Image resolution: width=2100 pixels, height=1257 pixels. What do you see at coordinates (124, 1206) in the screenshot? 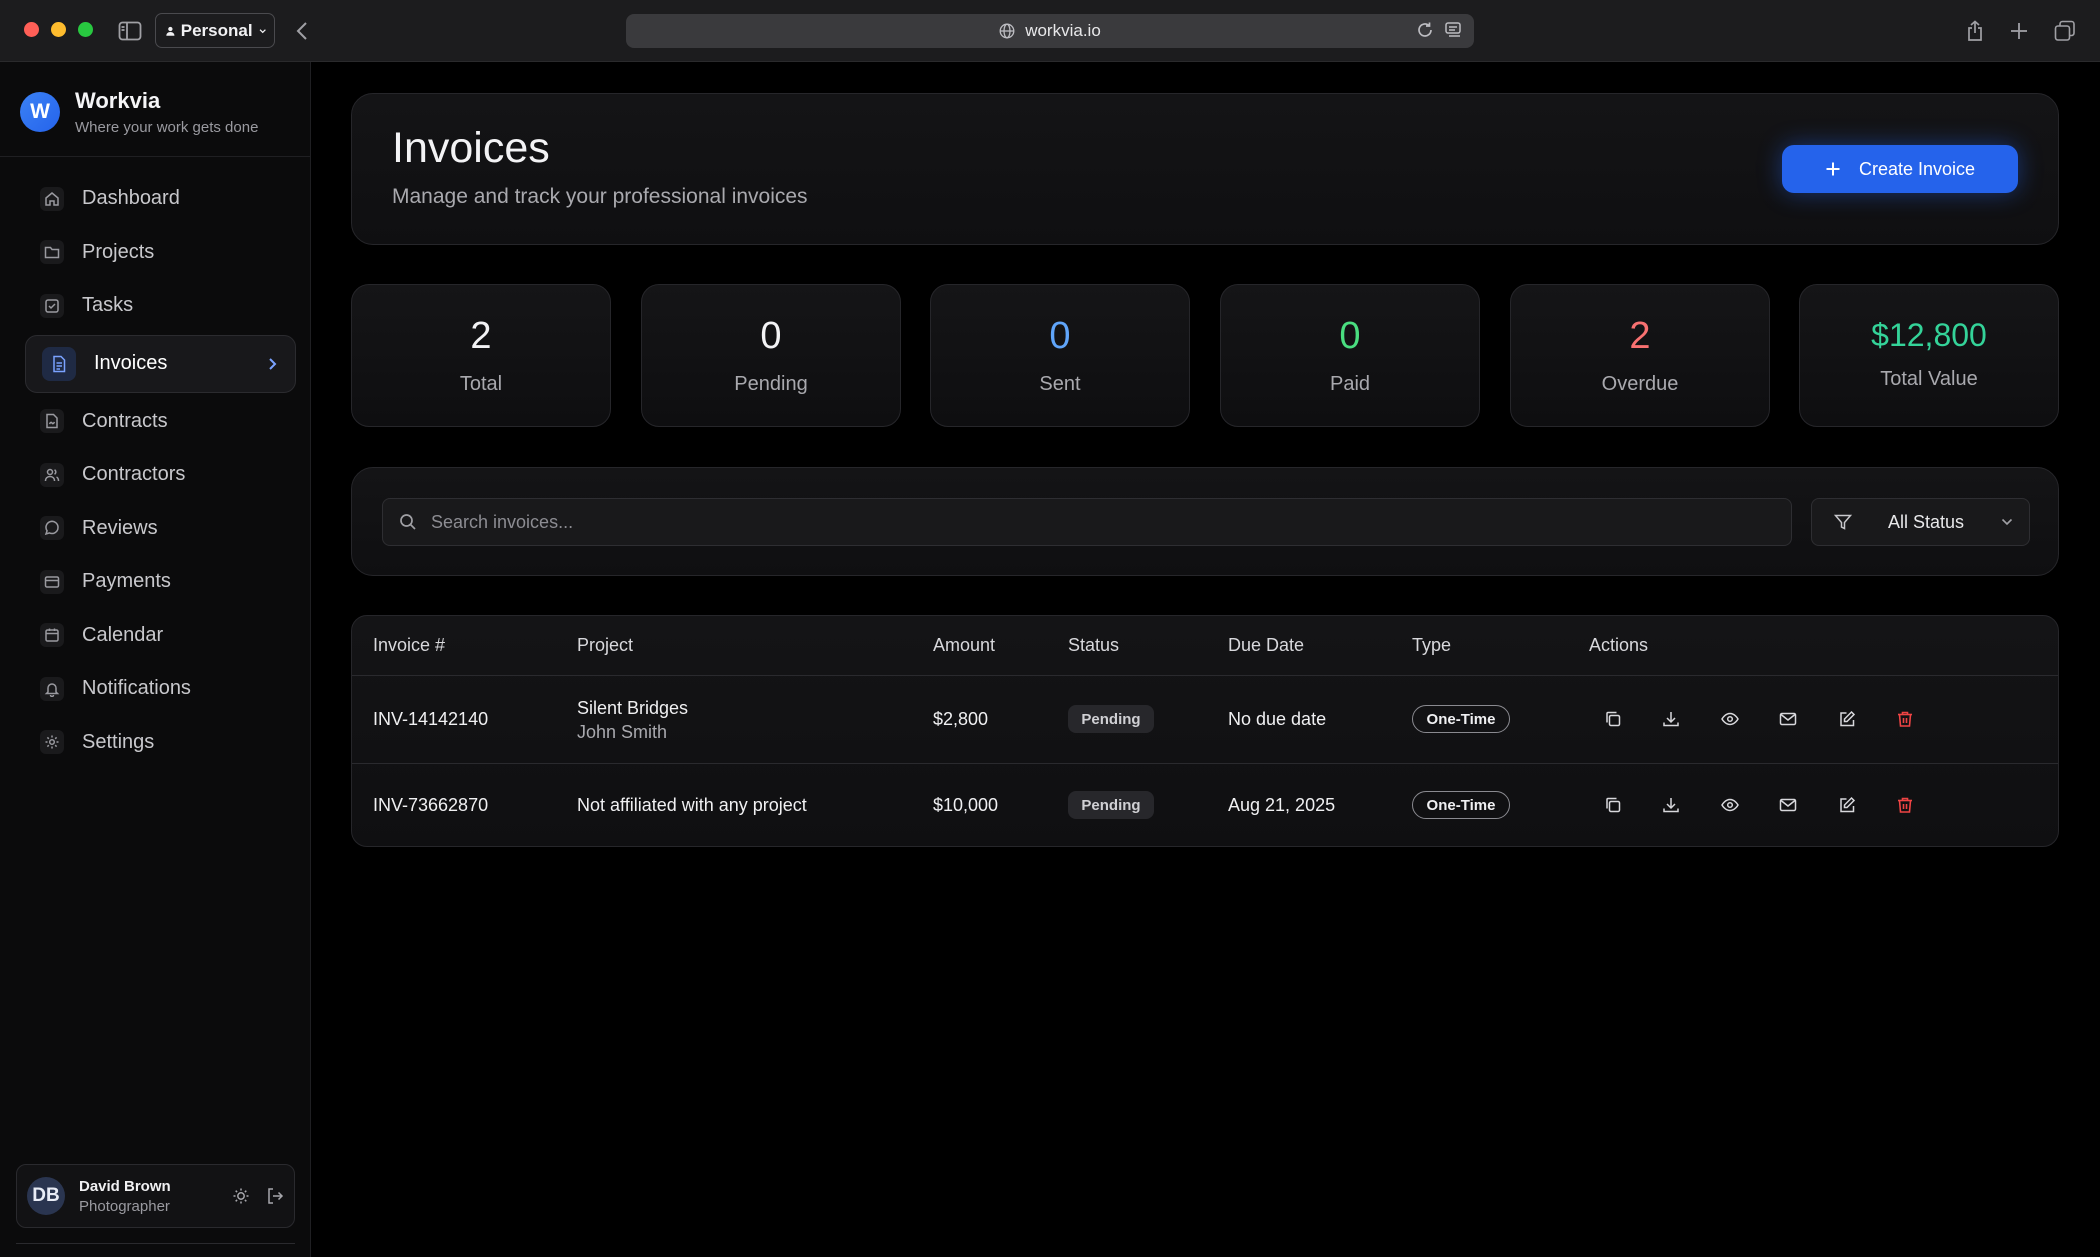
I see `user-role: Photographer` at bounding box center [124, 1206].